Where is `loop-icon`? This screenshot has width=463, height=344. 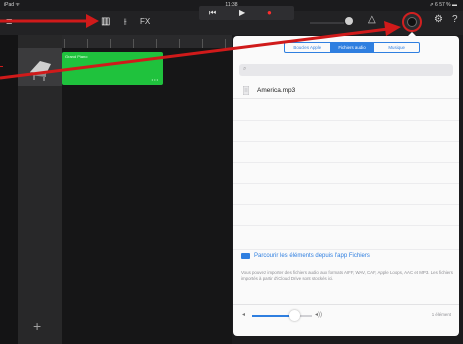 loop-icon is located at coordinates (412, 22).